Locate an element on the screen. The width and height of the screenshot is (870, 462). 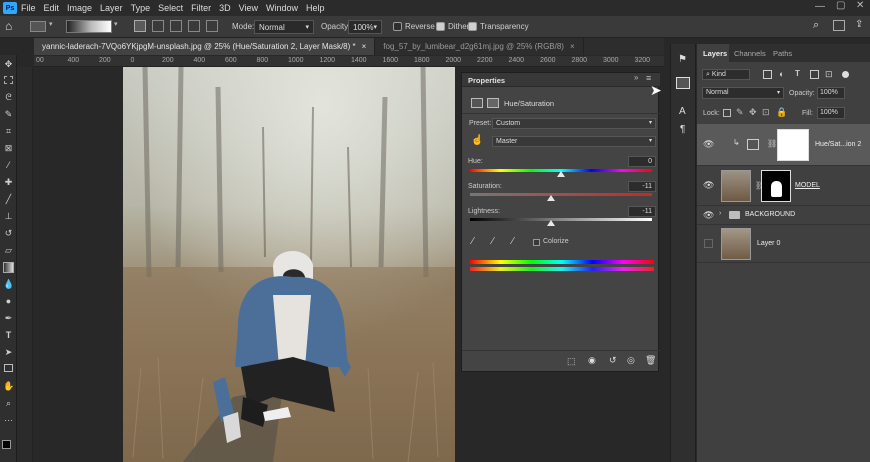
menu-help: Help is located at coordinates (315, 8).